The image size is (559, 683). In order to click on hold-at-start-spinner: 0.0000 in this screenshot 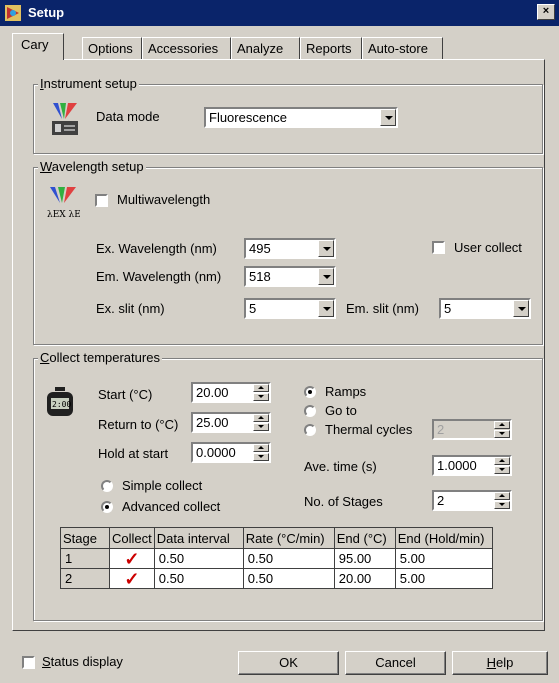, I will do `click(231, 452)`.